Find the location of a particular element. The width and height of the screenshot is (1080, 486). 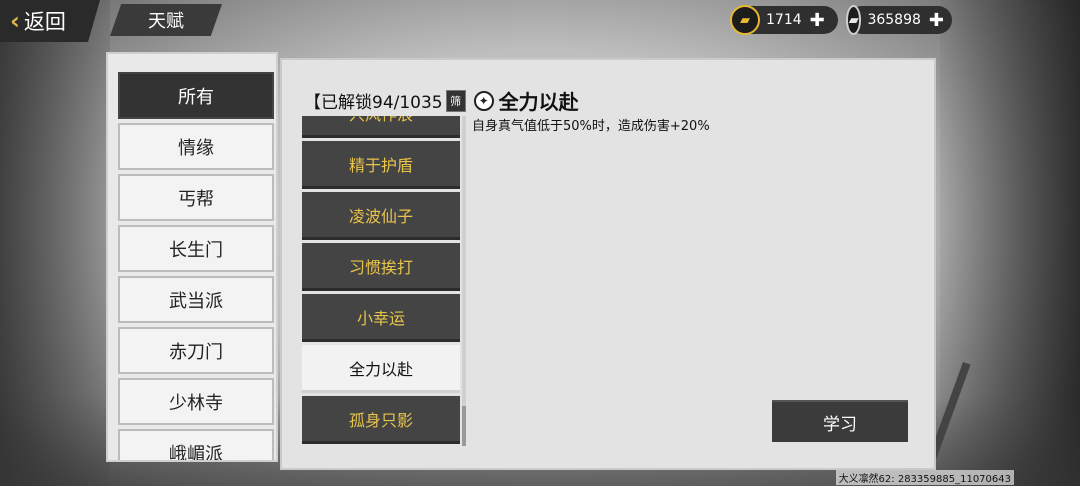

back-label: 返回 is located at coordinates (44, 22).